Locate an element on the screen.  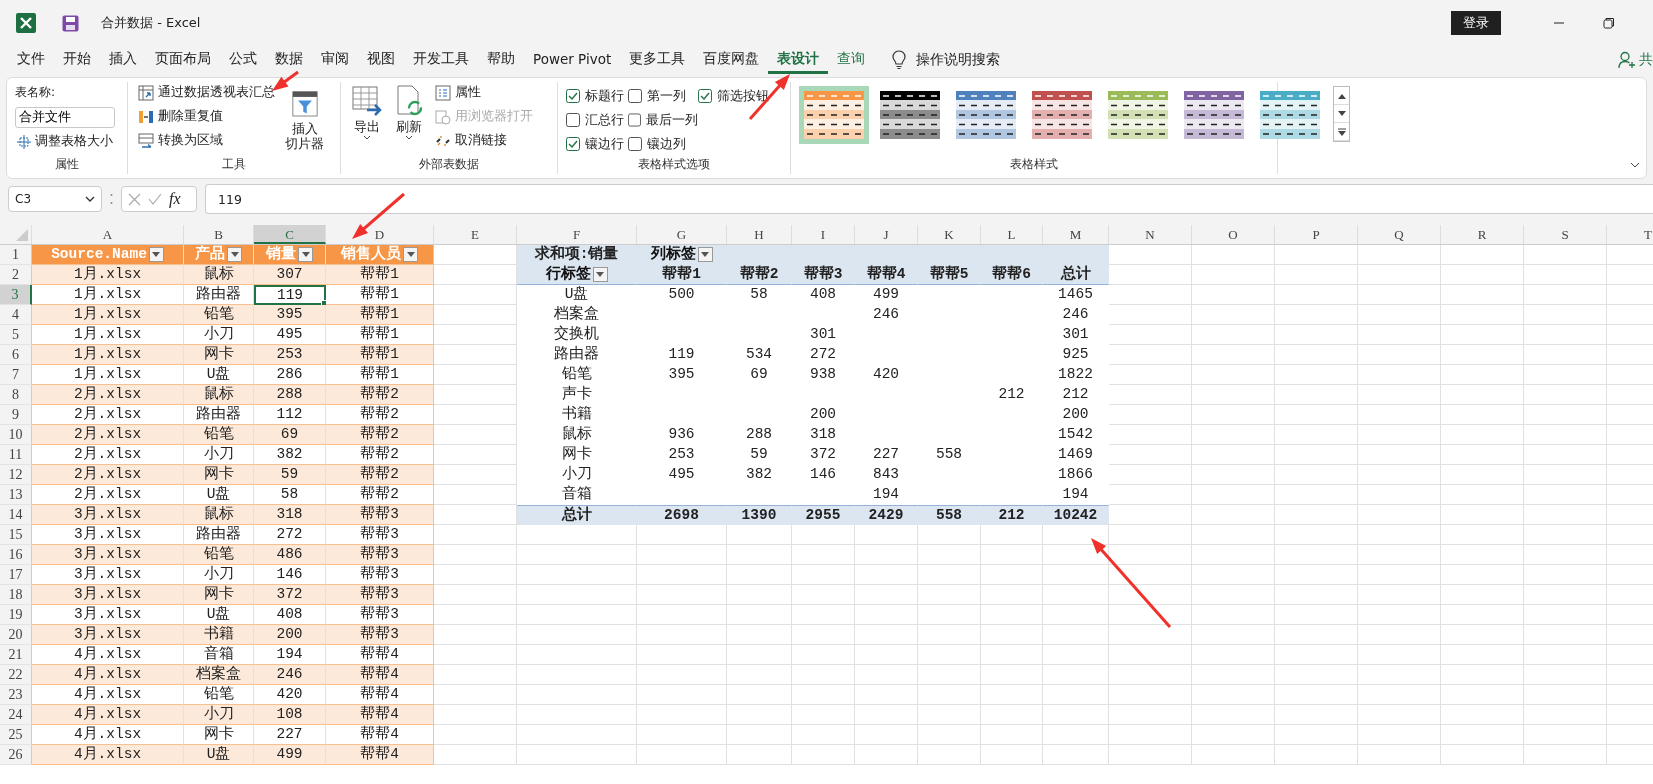
column-header: R is located at coordinates (1482, 234).